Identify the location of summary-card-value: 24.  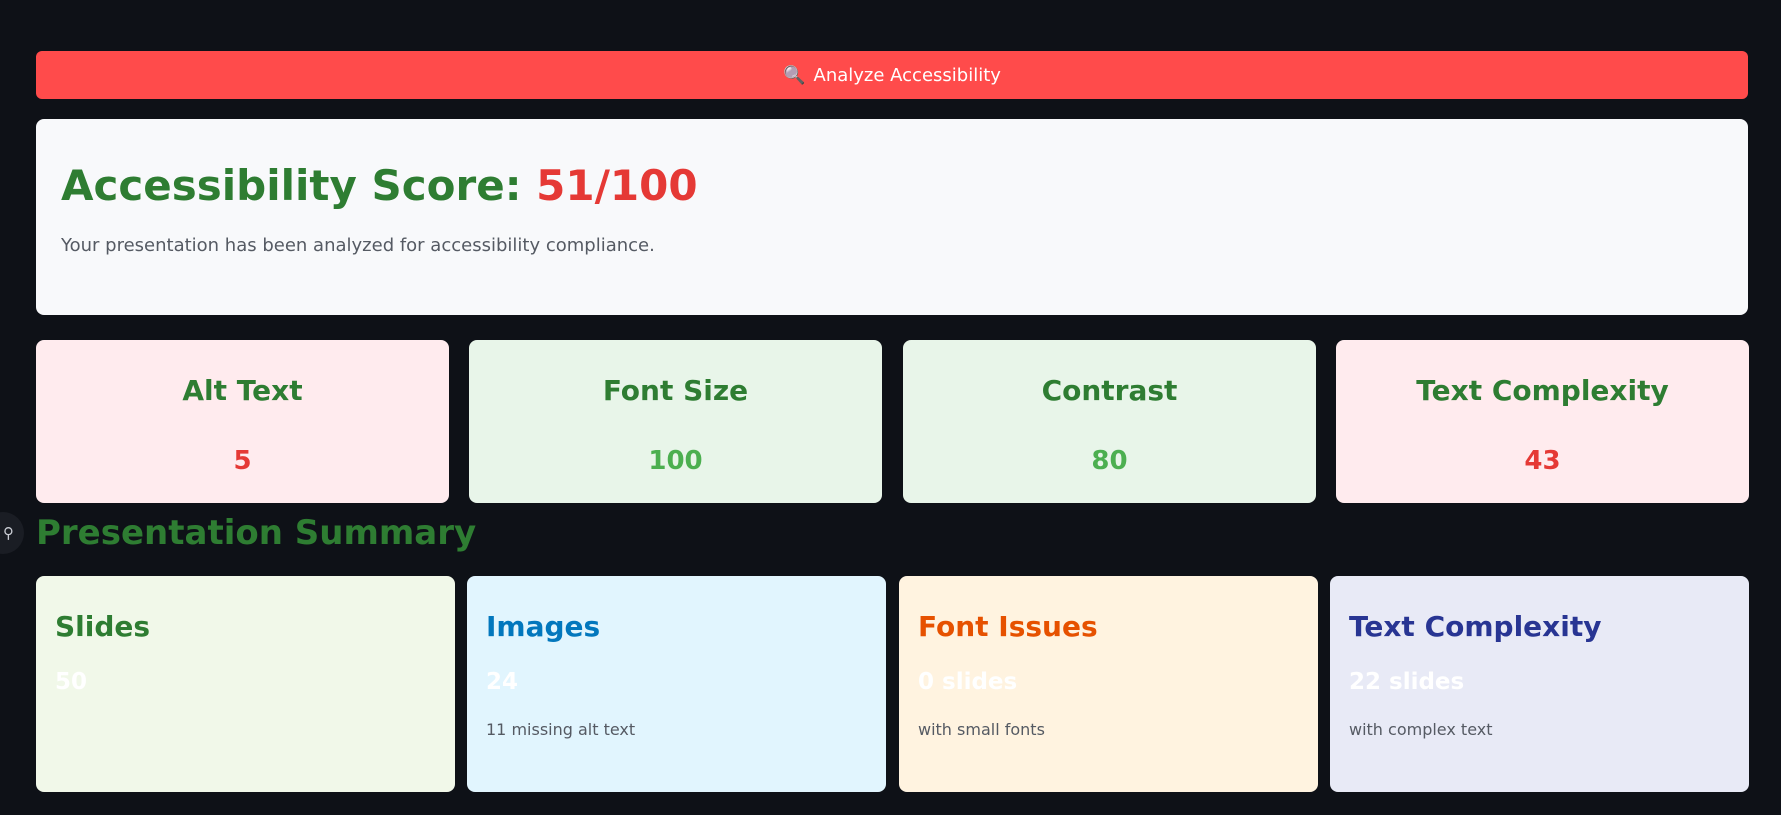
(502, 682).